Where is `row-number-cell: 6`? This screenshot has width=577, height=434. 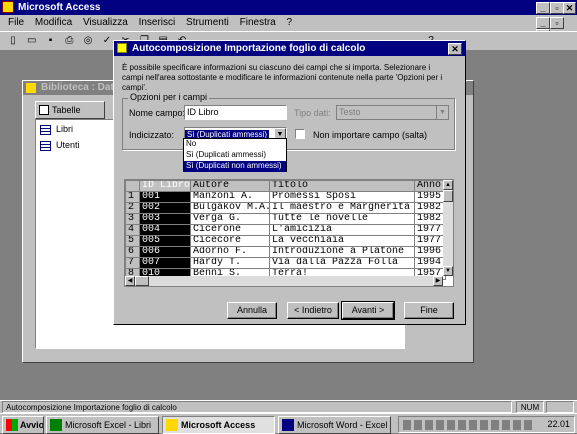
row-number-cell: 6 is located at coordinates (132, 252).